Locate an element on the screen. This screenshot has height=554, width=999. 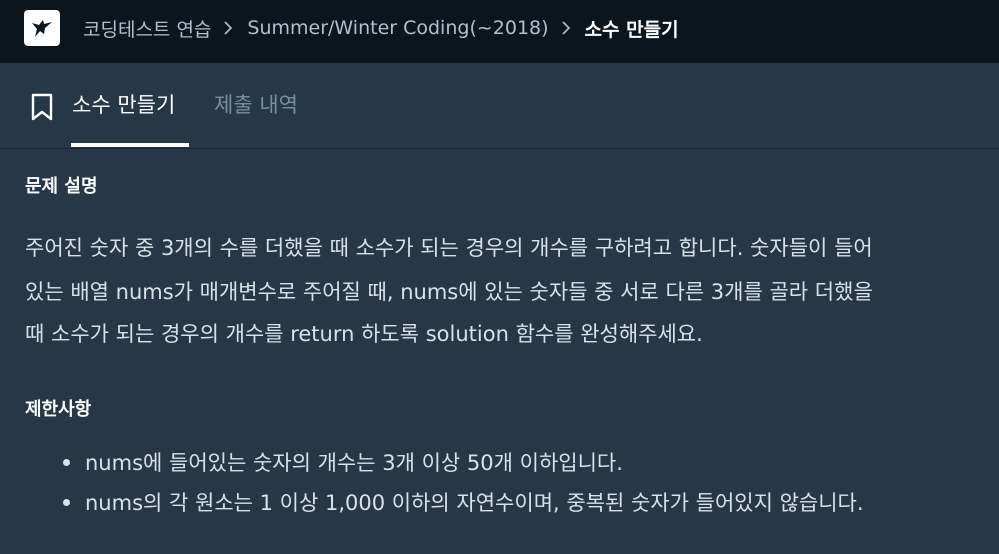
list-item: nums에 들어있는 숫자의 개수는 3개 이상 50개 이하입니다. is located at coordinates (444, 463).